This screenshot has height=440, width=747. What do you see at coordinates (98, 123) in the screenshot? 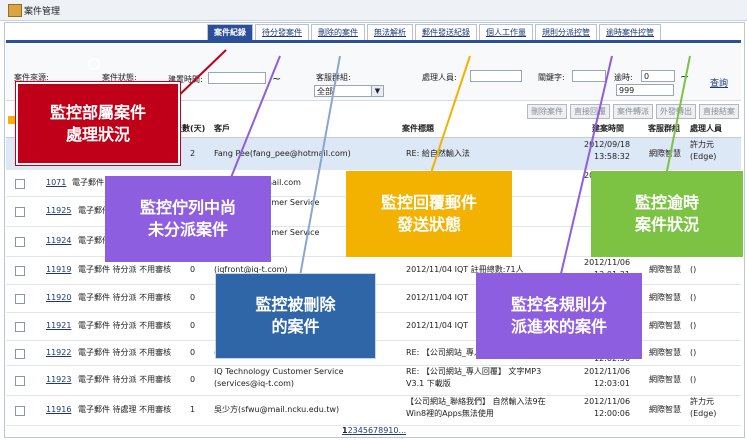
I see `callout-department-cases: 監控部屬案件 處理狀況` at bounding box center [98, 123].